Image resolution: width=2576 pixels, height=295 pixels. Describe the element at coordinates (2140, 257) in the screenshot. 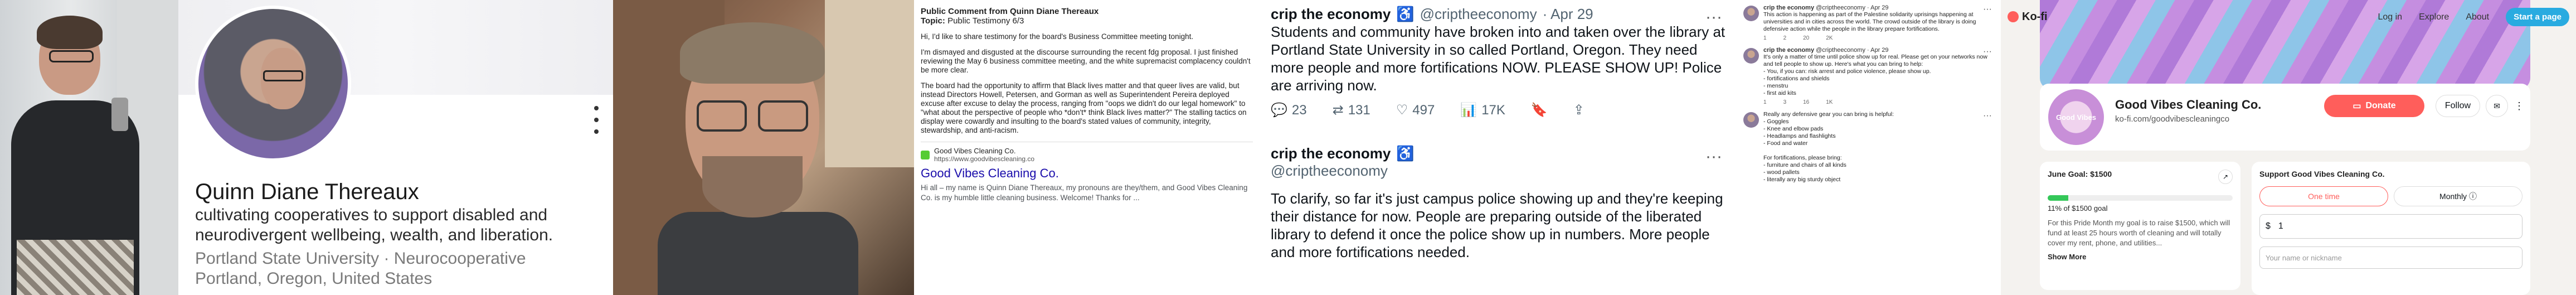

I see `show-more-link: Show More` at that location.